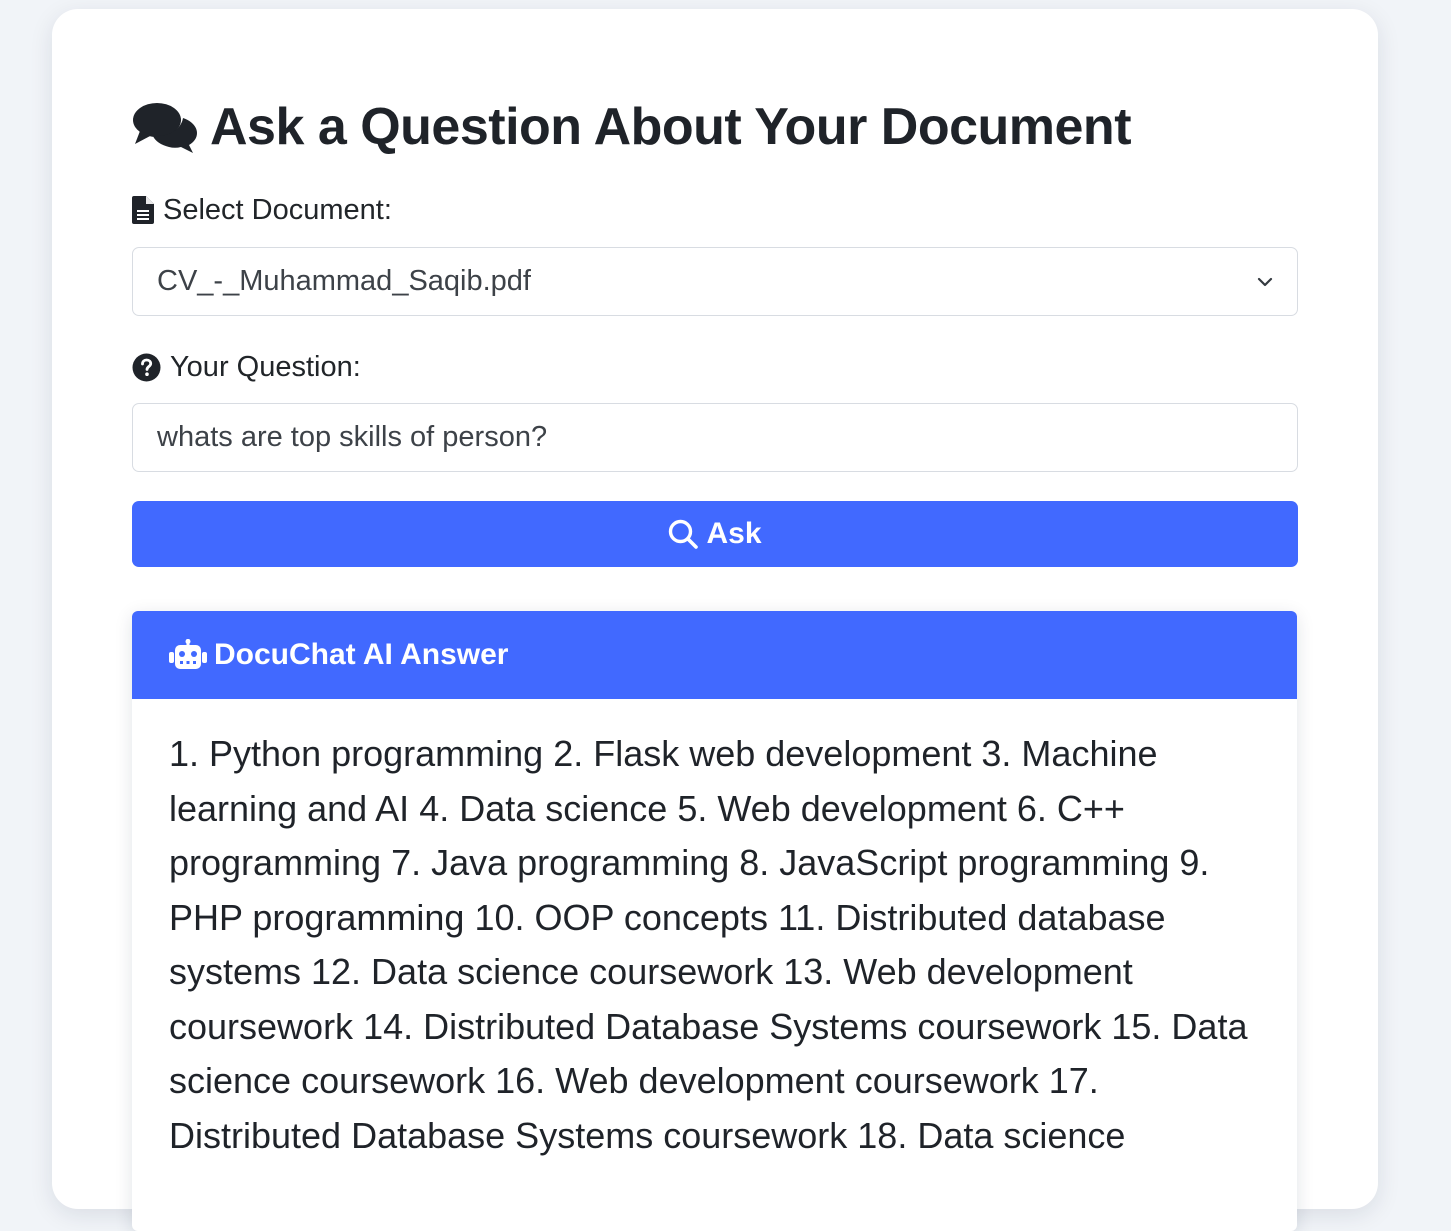  Describe the element at coordinates (265, 366) in the screenshot. I see `question-label-text: Your Question:` at that location.